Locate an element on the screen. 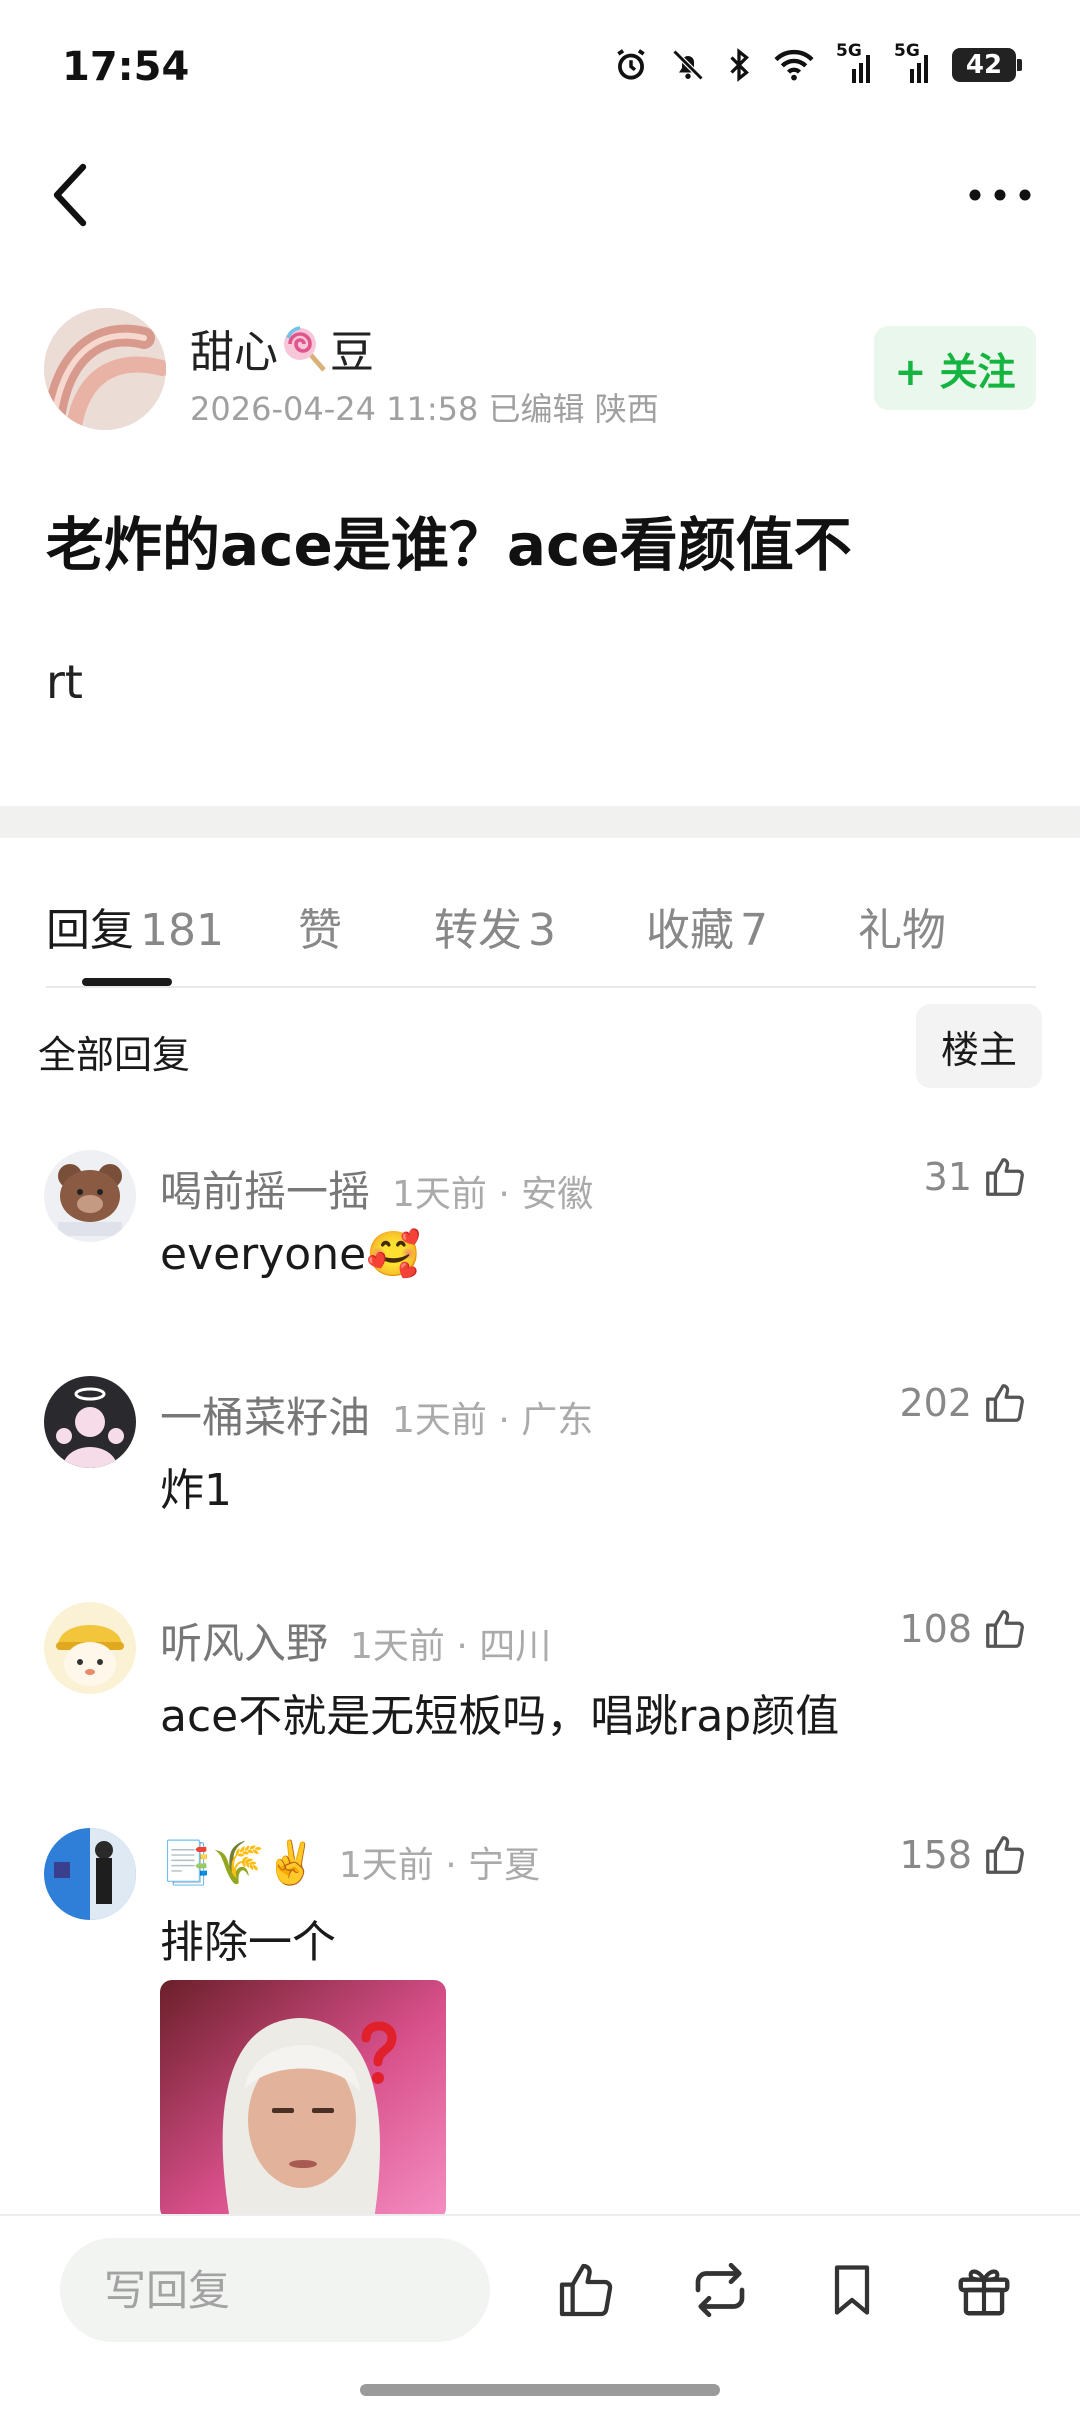  wifi-icon is located at coordinates (794, 65).